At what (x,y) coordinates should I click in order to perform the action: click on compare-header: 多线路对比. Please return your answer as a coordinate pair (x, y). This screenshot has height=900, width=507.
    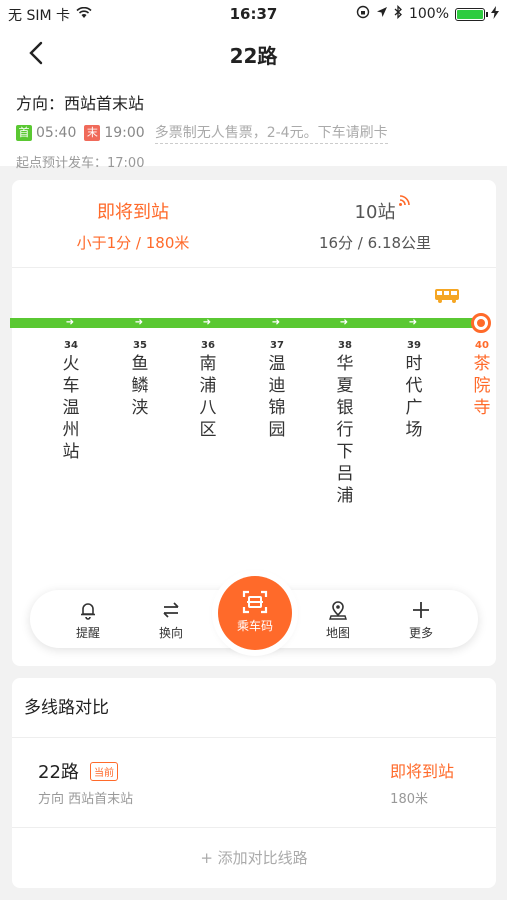
    Looking at the image, I should click on (254, 708).